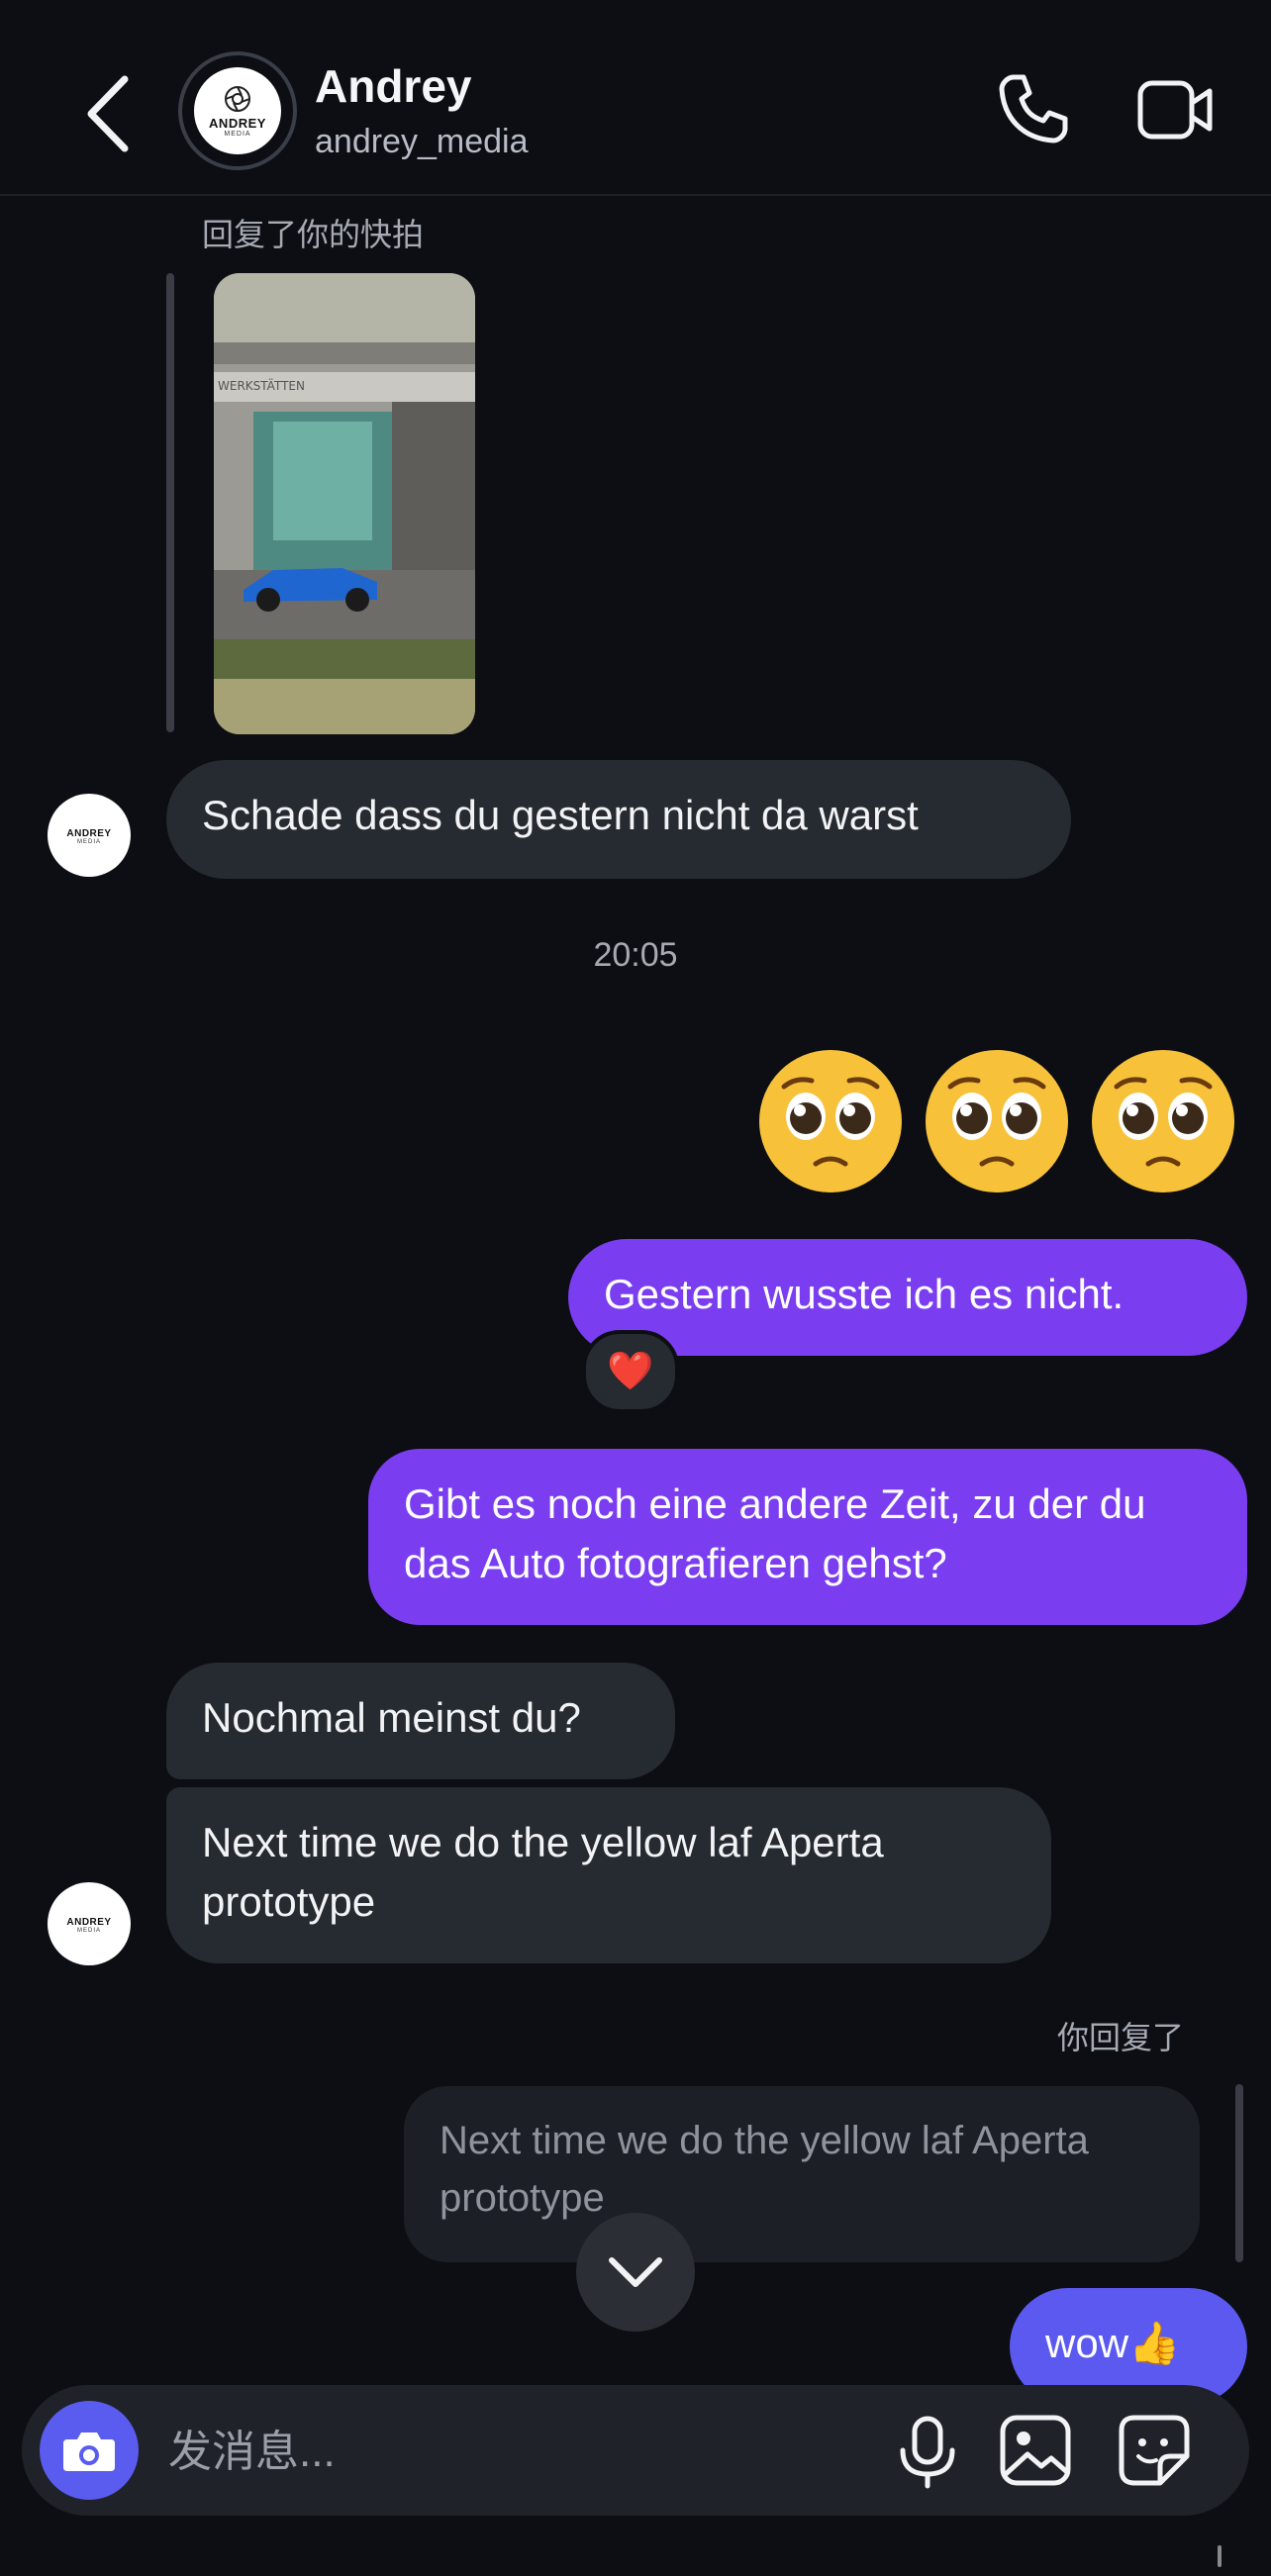  I want to click on timestamp: 20:05, so click(635, 955).